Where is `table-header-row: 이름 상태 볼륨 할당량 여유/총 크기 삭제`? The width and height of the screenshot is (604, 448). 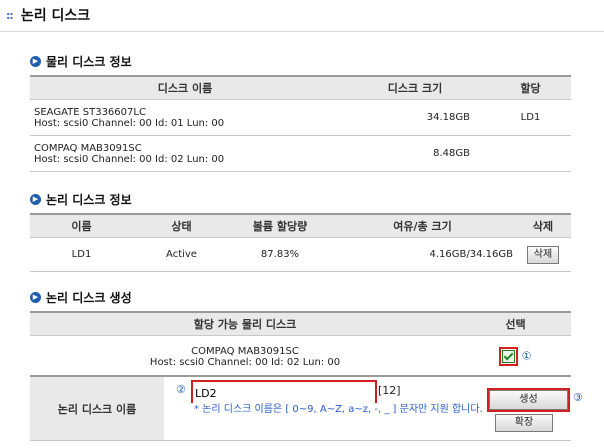
table-header-row: 이름 상태 볼륨 할당량 여유/총 크기 삭제 is located at coordinates (300, 225).